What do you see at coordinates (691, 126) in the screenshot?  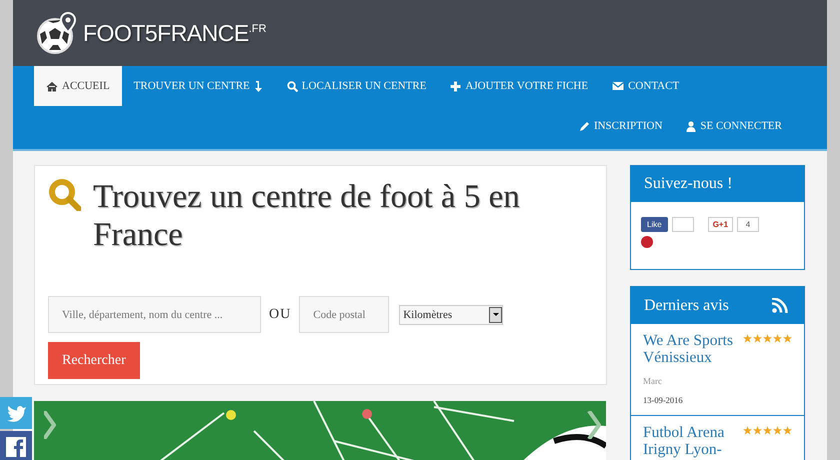 I see `user-icon` at bounding box center [691, 126].